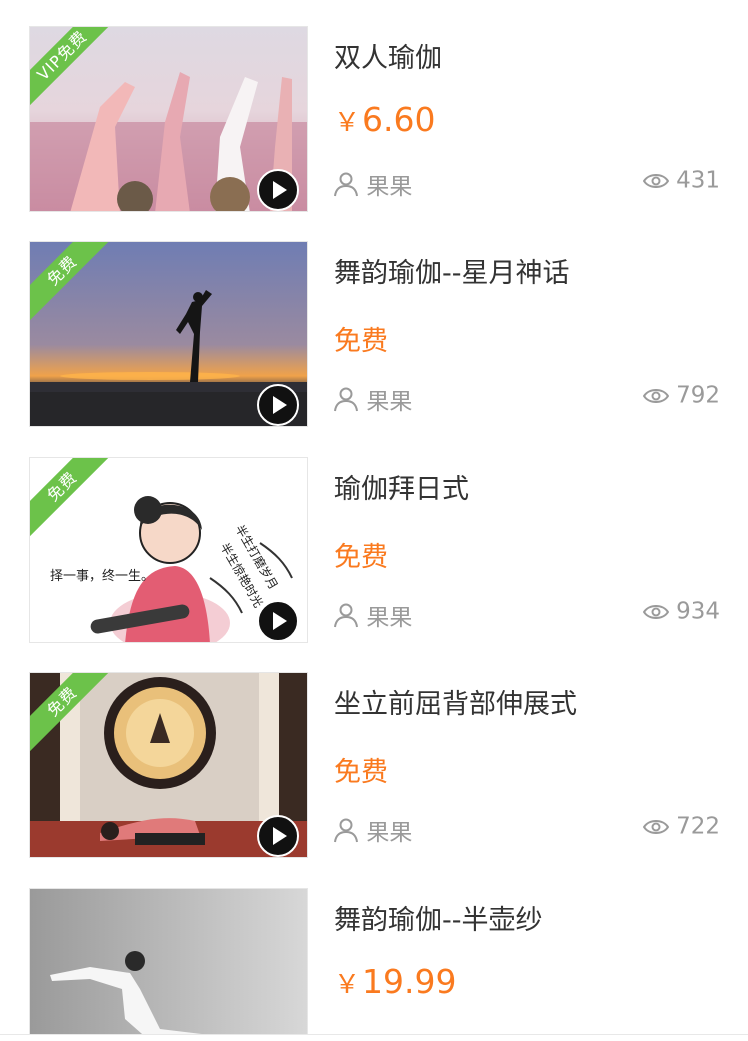 This screenshot has height=1041, width=748. I want to click on view-count: 934, so click(681, 613).